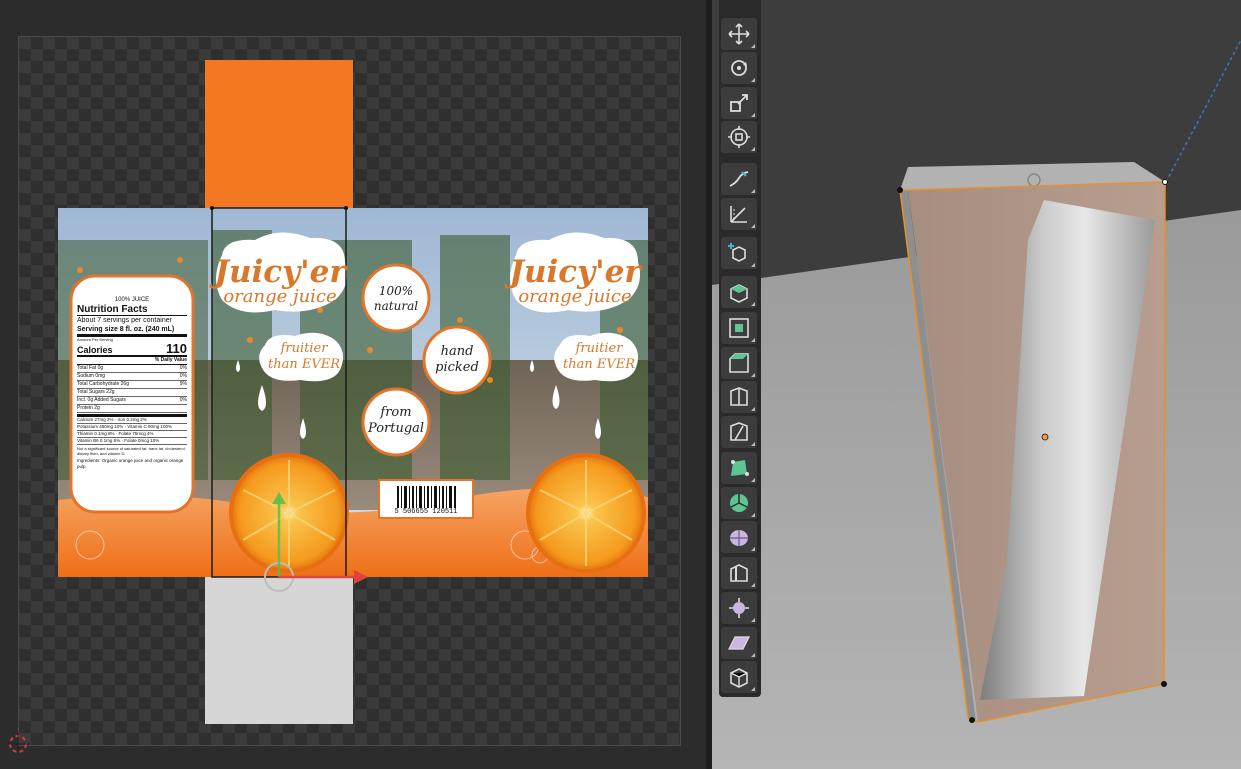 This screenshot has width=1241, height=769. I want to click on orange-slice-front, so click(289, 513).